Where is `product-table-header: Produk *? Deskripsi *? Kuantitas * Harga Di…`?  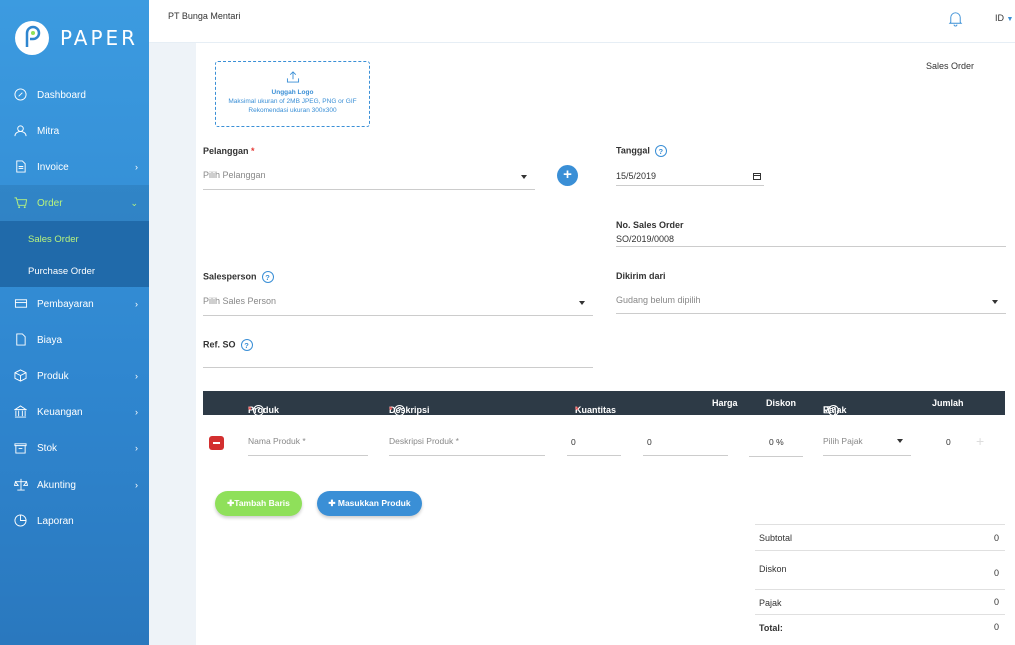
product-table-header: Produk *? Deskripsi *? Kuantitas * Harga Di… is located at coordinates (604, 403).